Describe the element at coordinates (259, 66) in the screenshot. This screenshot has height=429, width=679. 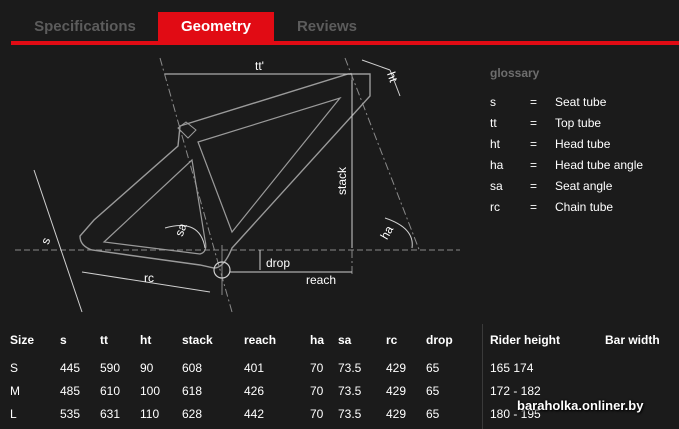
I see `label-tt: tt'` at that location.